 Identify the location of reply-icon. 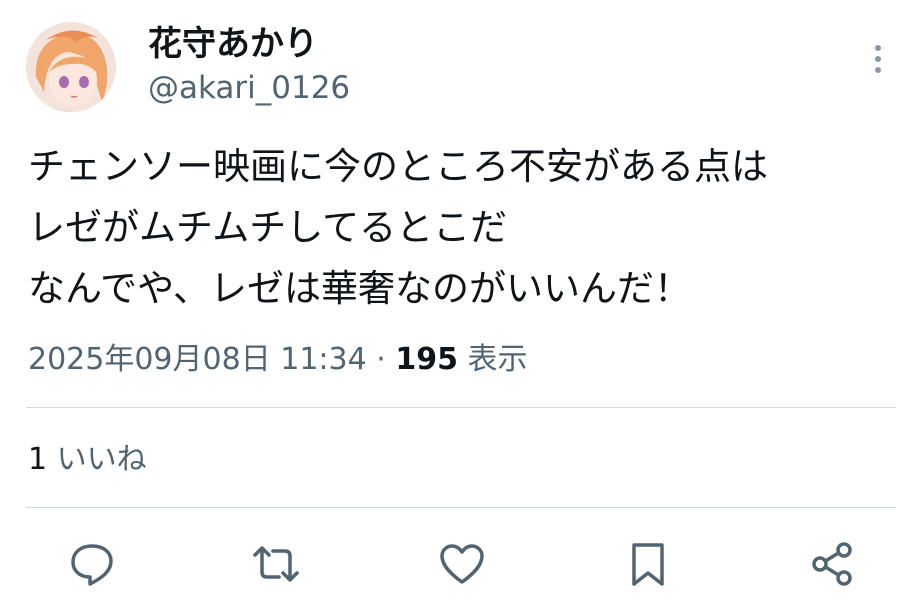
(92, 565).